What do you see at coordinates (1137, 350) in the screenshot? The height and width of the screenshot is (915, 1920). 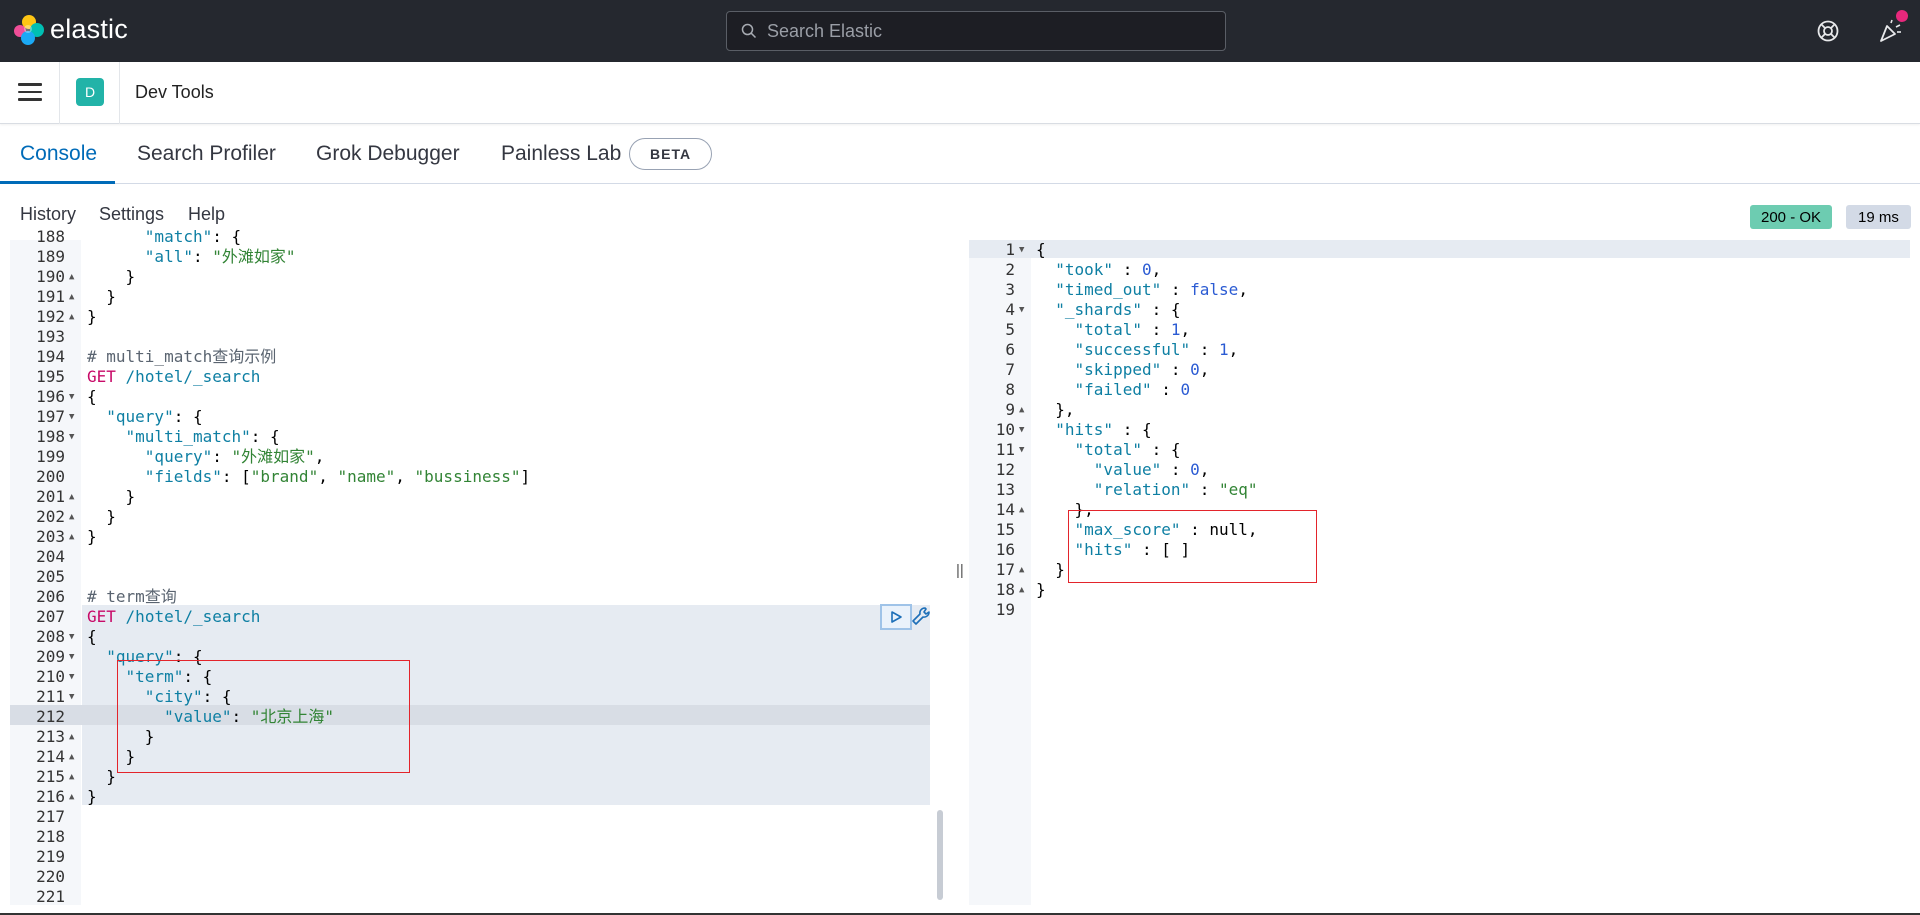 I see `code-line: "successful" : 1,` at bounding box center [1137, 350].